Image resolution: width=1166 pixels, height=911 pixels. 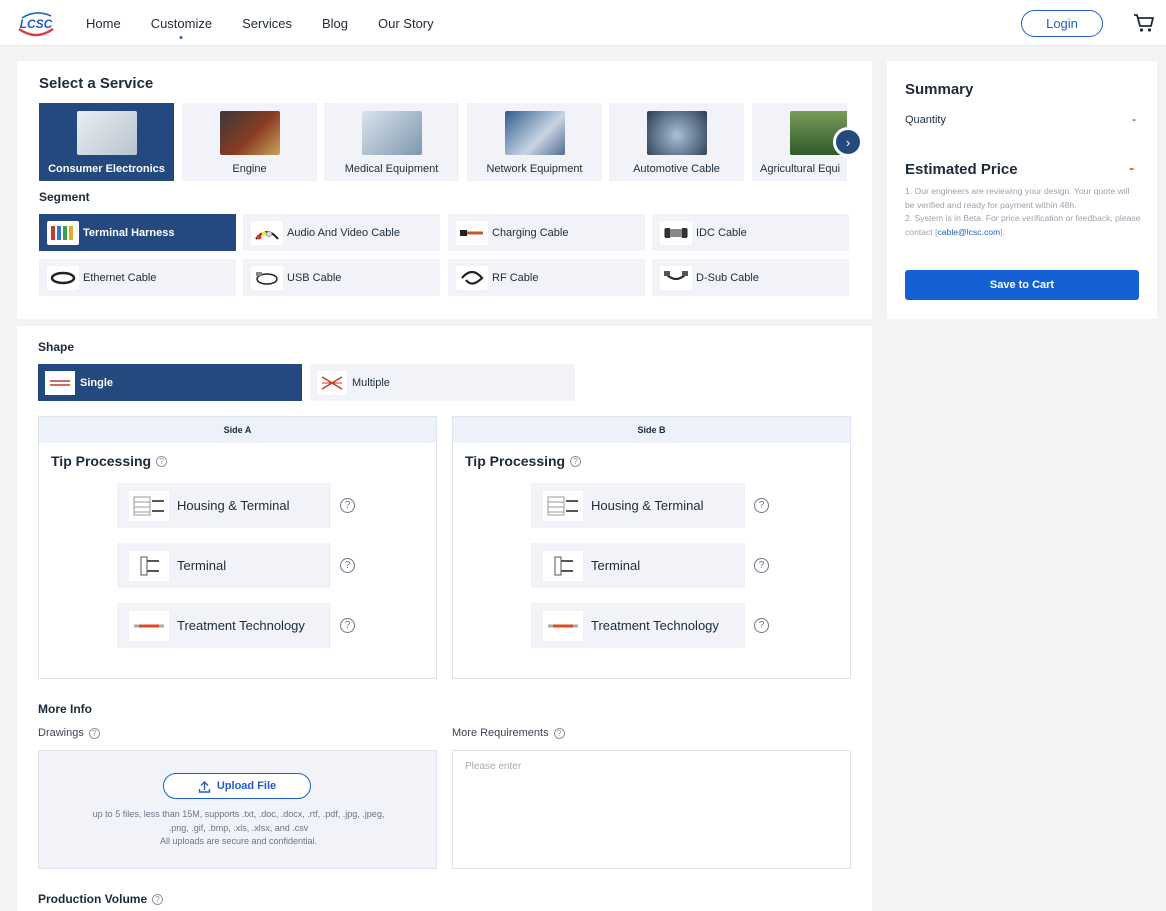 What do you see at coordinates (109, 461) in the screenshot?
I see `side-a-tip-processing-title: Tip Processing?` at bounding box center [109, 461].